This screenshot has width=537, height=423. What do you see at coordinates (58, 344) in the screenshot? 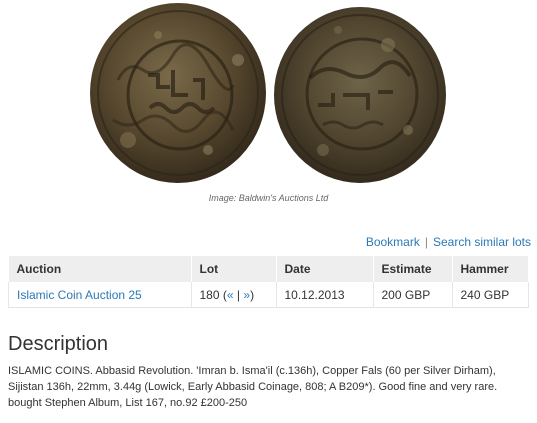
I see `description-heading: Description` at bounding box center [58, 344].